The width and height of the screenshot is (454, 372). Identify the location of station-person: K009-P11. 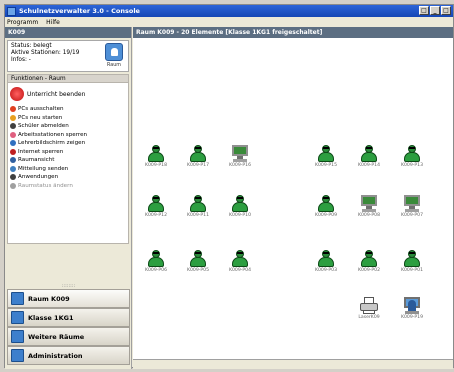
(198, 206).